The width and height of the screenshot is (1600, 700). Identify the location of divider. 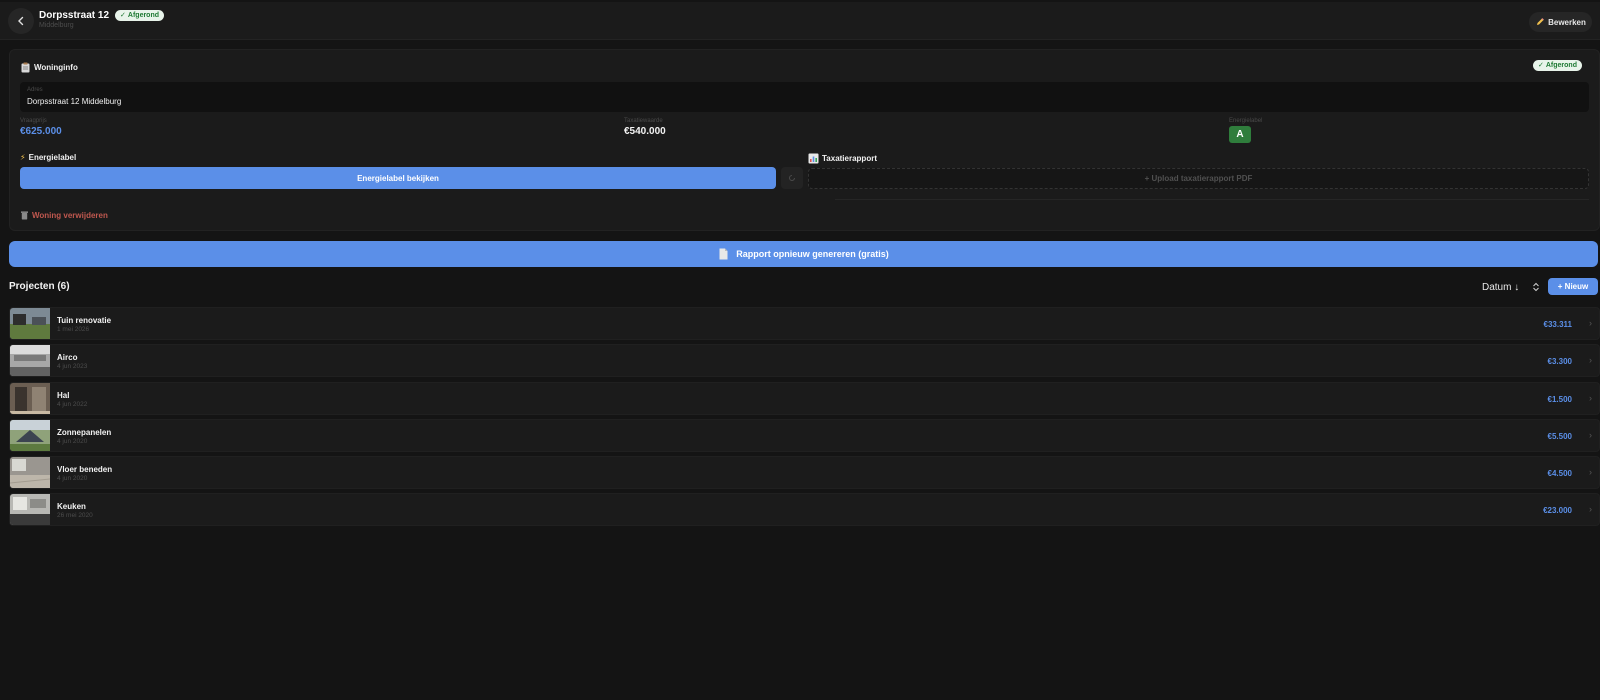
(1212, 199).